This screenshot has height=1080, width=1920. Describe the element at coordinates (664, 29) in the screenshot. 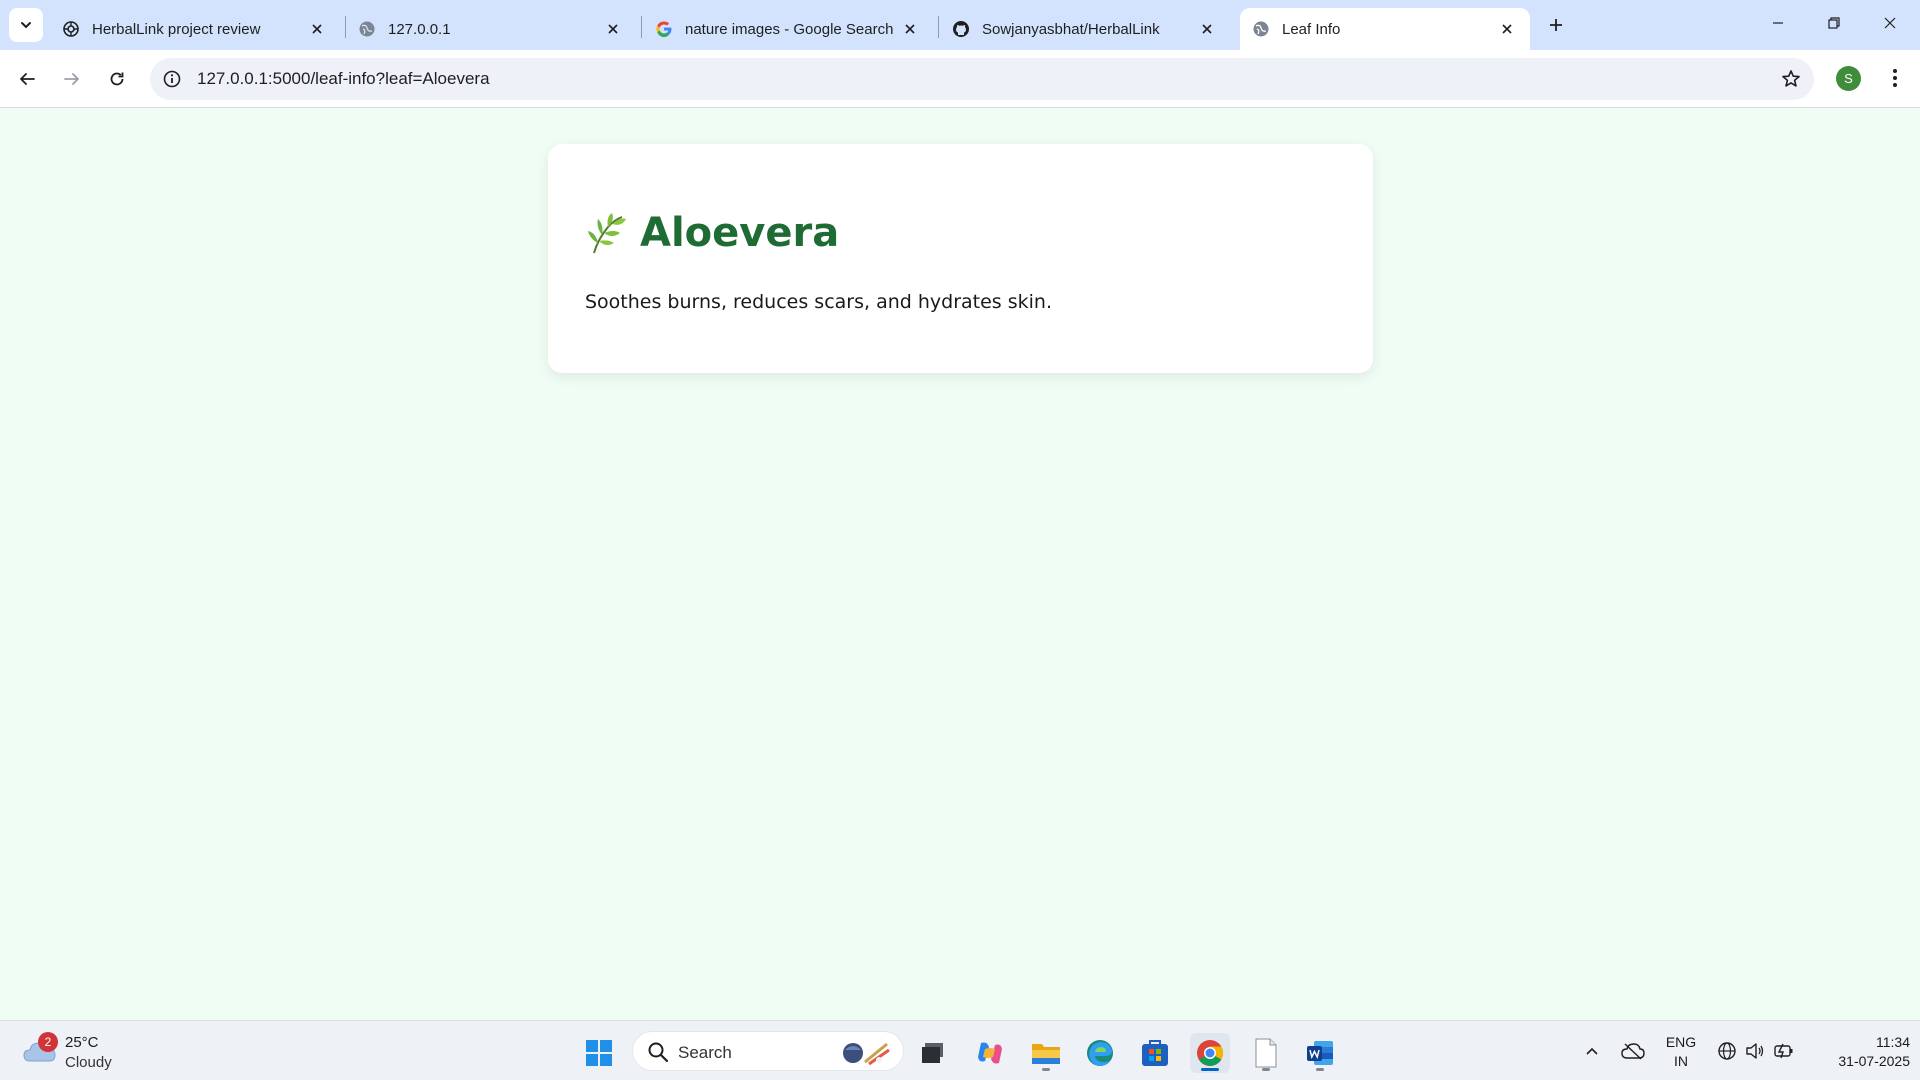

I see `google-icon` at that location.